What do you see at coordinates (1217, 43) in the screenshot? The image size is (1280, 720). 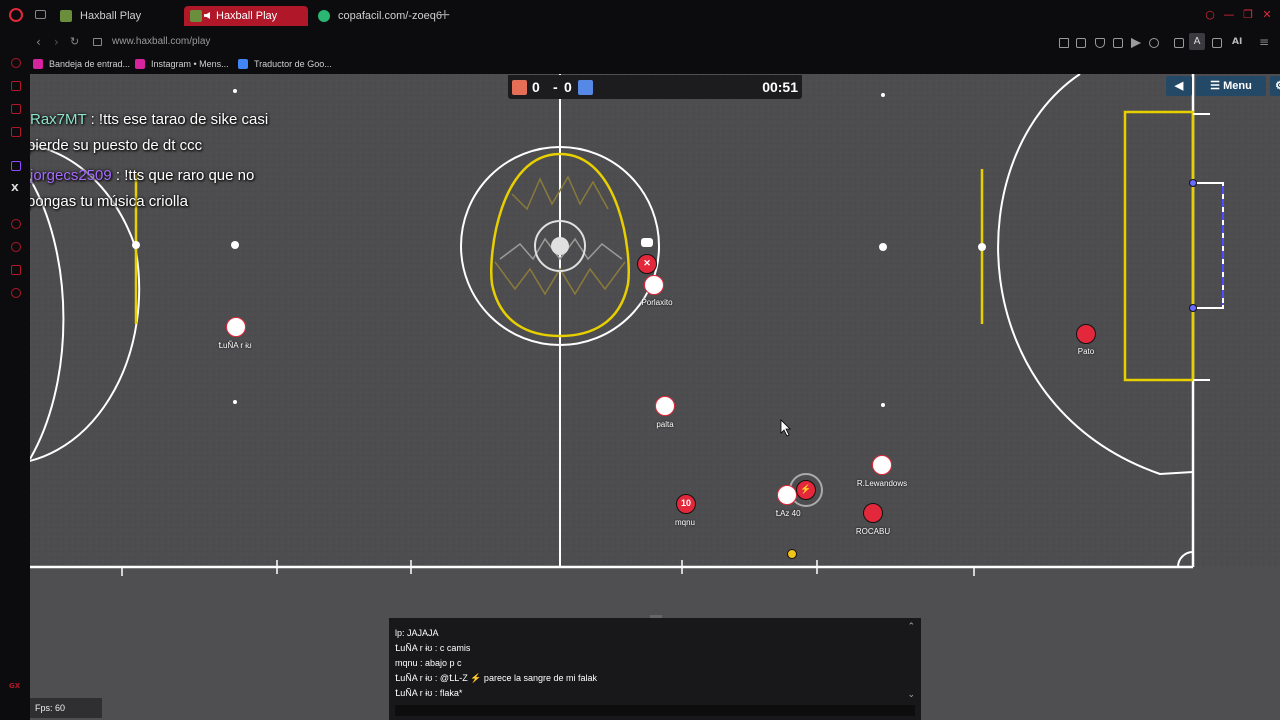 I see `download-icon` at bounding box center [1217, 43].